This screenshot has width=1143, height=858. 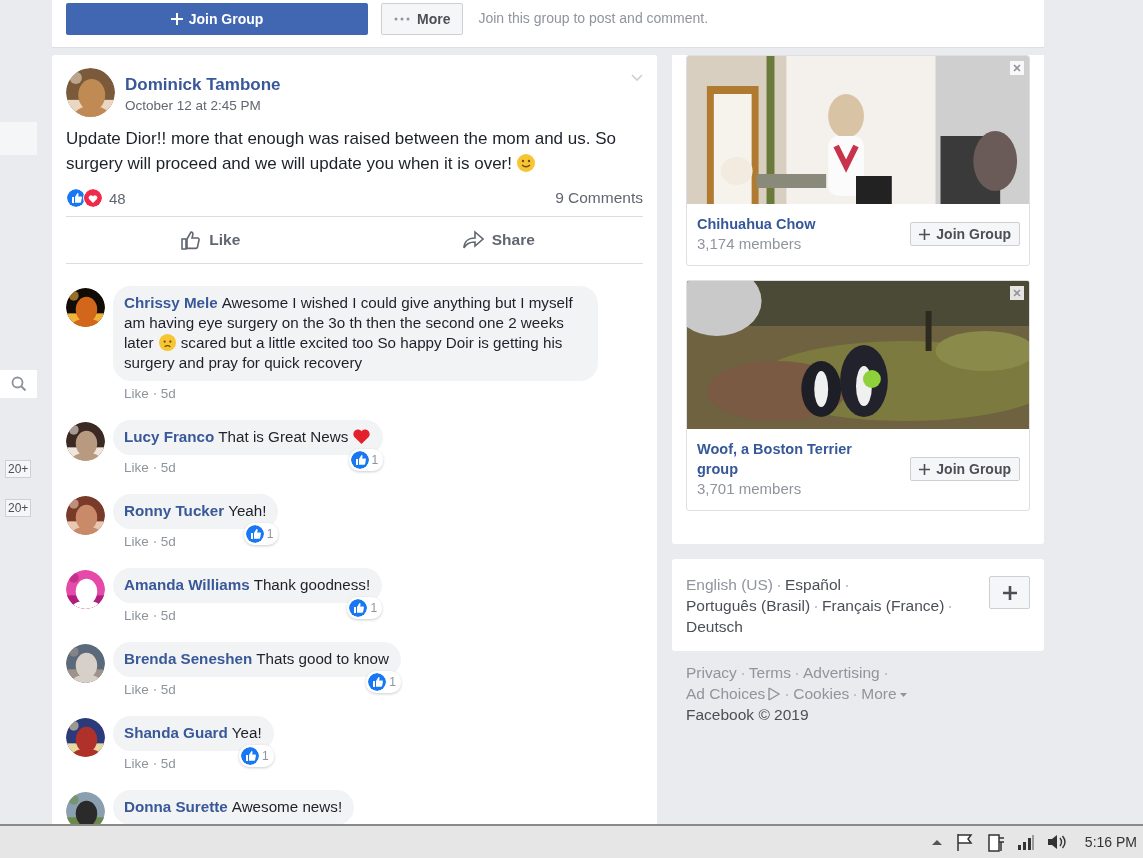 I want to click on comment-text: Lucy Franco That is Great News, so click(x=248, y=437).